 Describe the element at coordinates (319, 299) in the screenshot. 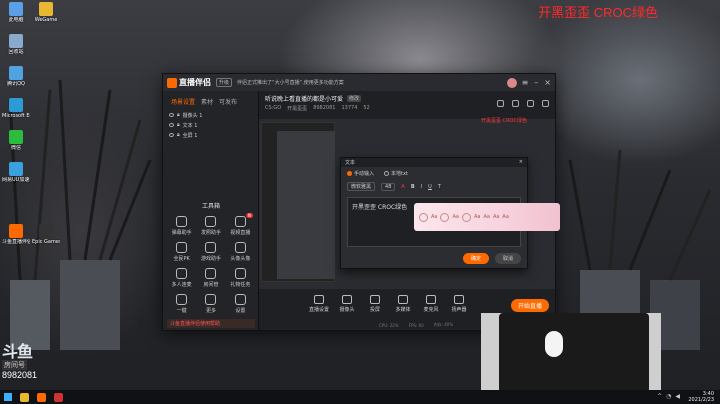

I see `monitor-icon` at that location.